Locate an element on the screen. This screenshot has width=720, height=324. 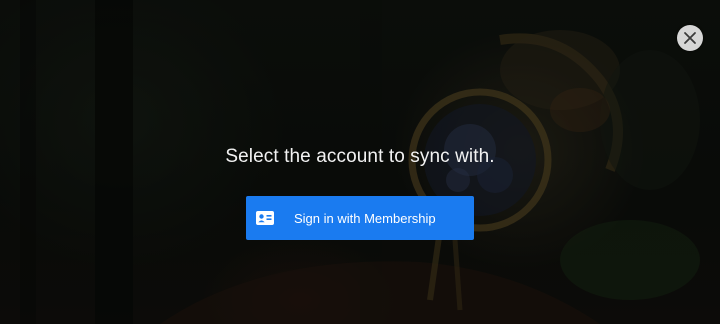
sync-prompt-text: Select the account to sync with. is located at coordinates (360, 156).